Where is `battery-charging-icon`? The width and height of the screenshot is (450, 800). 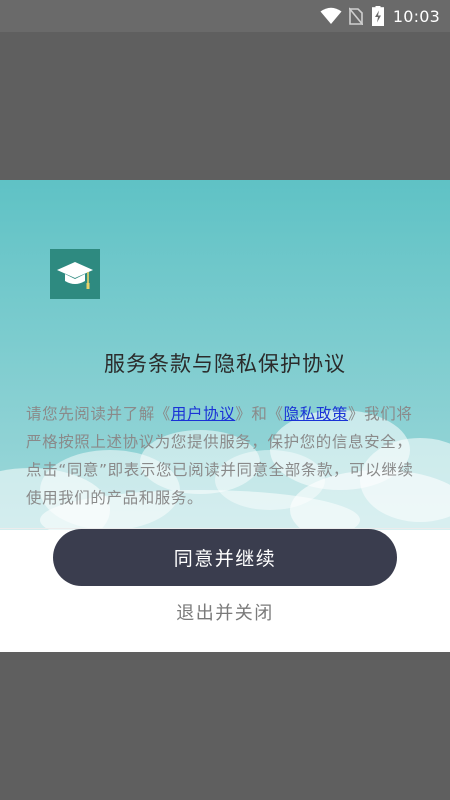
battery-charging-icon is located at coordinates (377, 16).